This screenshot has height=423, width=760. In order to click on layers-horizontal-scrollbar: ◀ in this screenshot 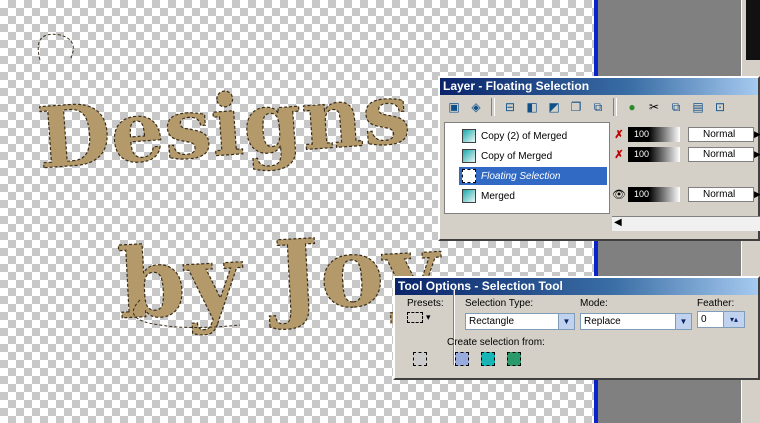, I will do `click(686, 223)`.